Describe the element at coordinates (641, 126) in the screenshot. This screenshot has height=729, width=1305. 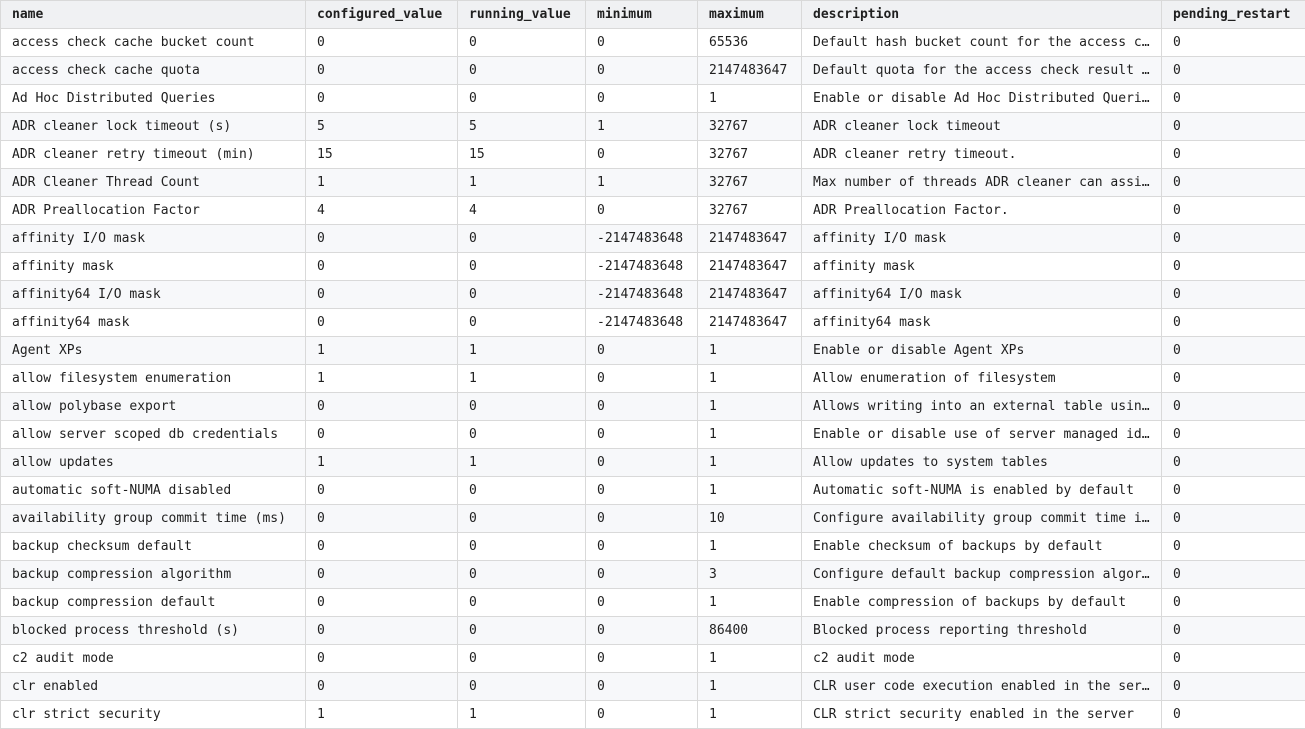
I see `cell-minimum: 1` at that location.